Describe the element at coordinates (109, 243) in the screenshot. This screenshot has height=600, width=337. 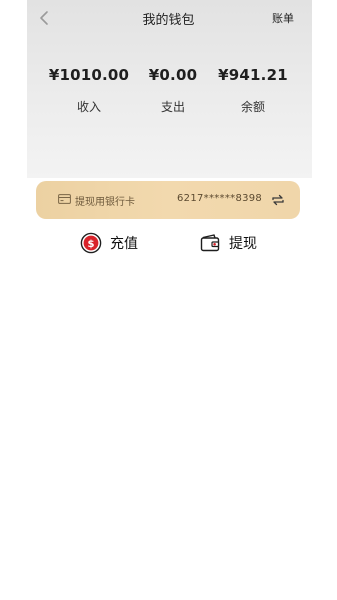
I see `recharge-button: $ 充值` at that location.